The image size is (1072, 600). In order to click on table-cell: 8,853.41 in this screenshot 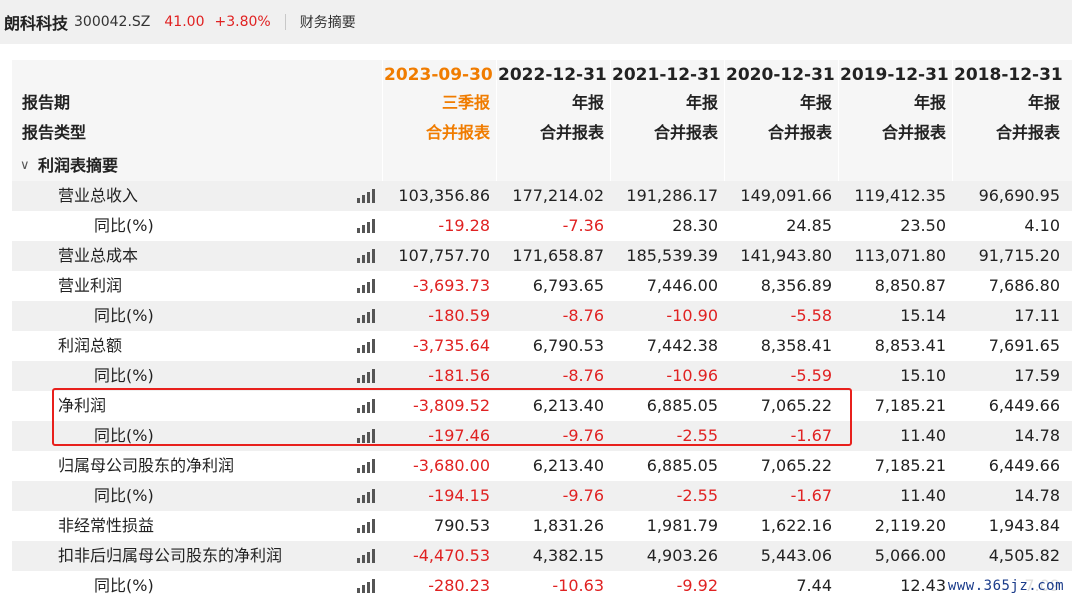, I will do `click(910, 345)`.